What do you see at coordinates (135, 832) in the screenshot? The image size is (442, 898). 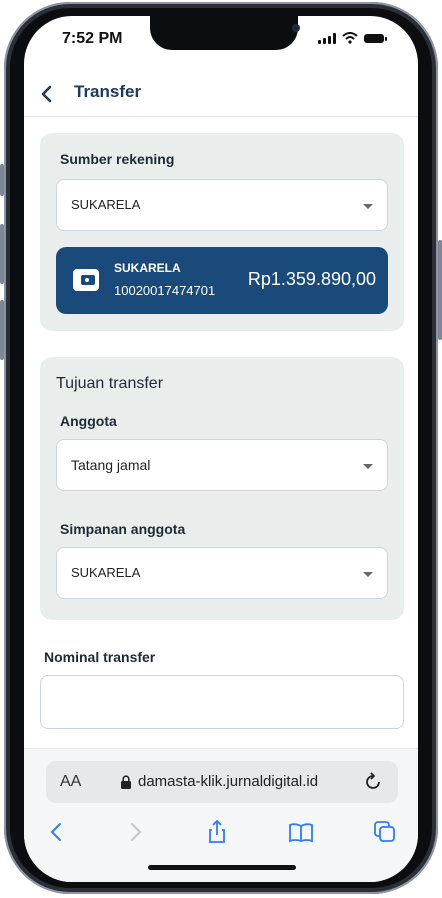 I see `forward-icon` at bounding box center [135, 832].